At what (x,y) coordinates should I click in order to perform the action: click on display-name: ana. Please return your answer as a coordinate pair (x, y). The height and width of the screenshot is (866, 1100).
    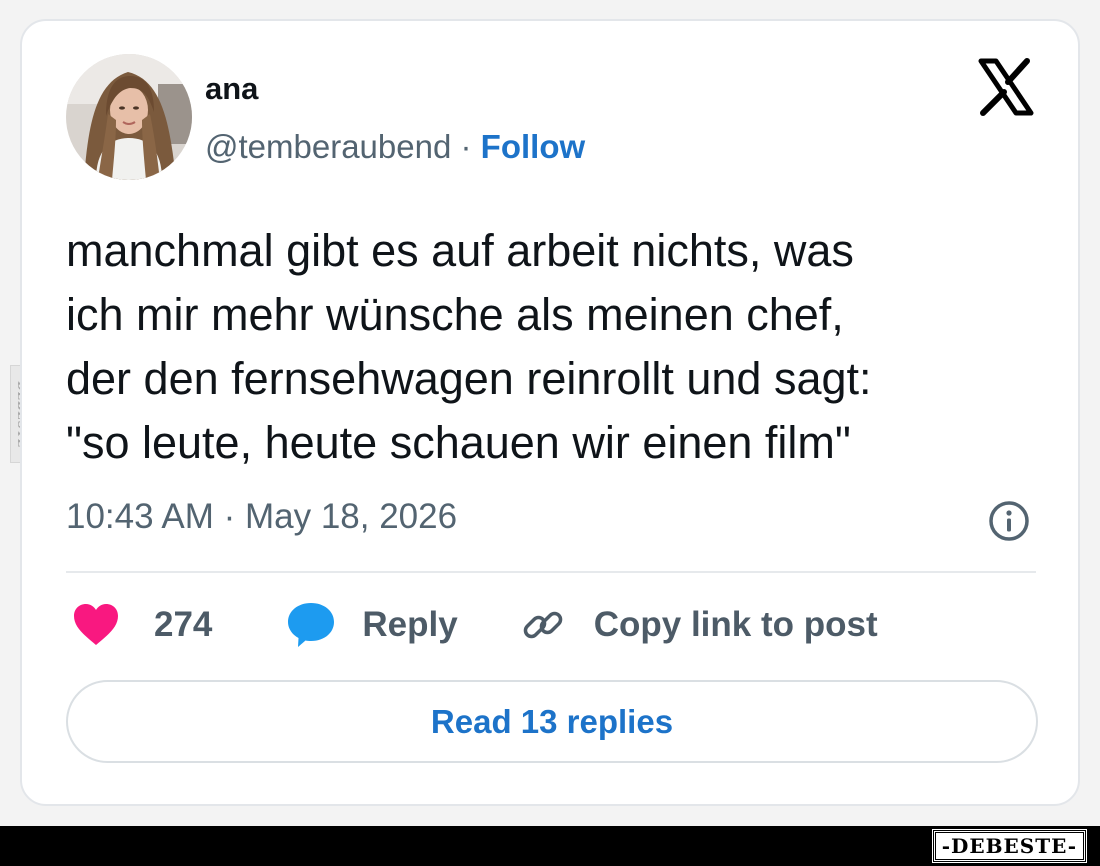
    Looking at the image, I should click on (231, 89).